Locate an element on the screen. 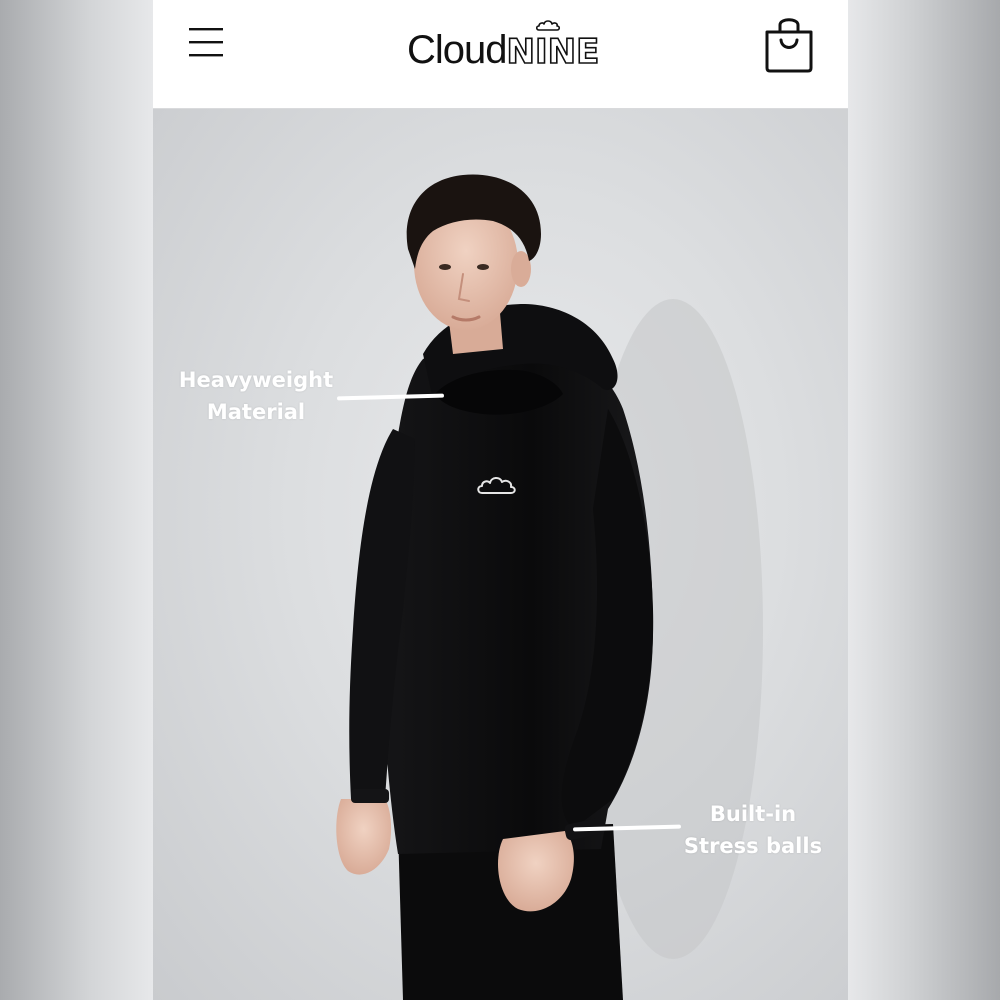 This screenshot has width=1000, height=1000. callout-line1: Built-in is located at coordinates (753, 814).